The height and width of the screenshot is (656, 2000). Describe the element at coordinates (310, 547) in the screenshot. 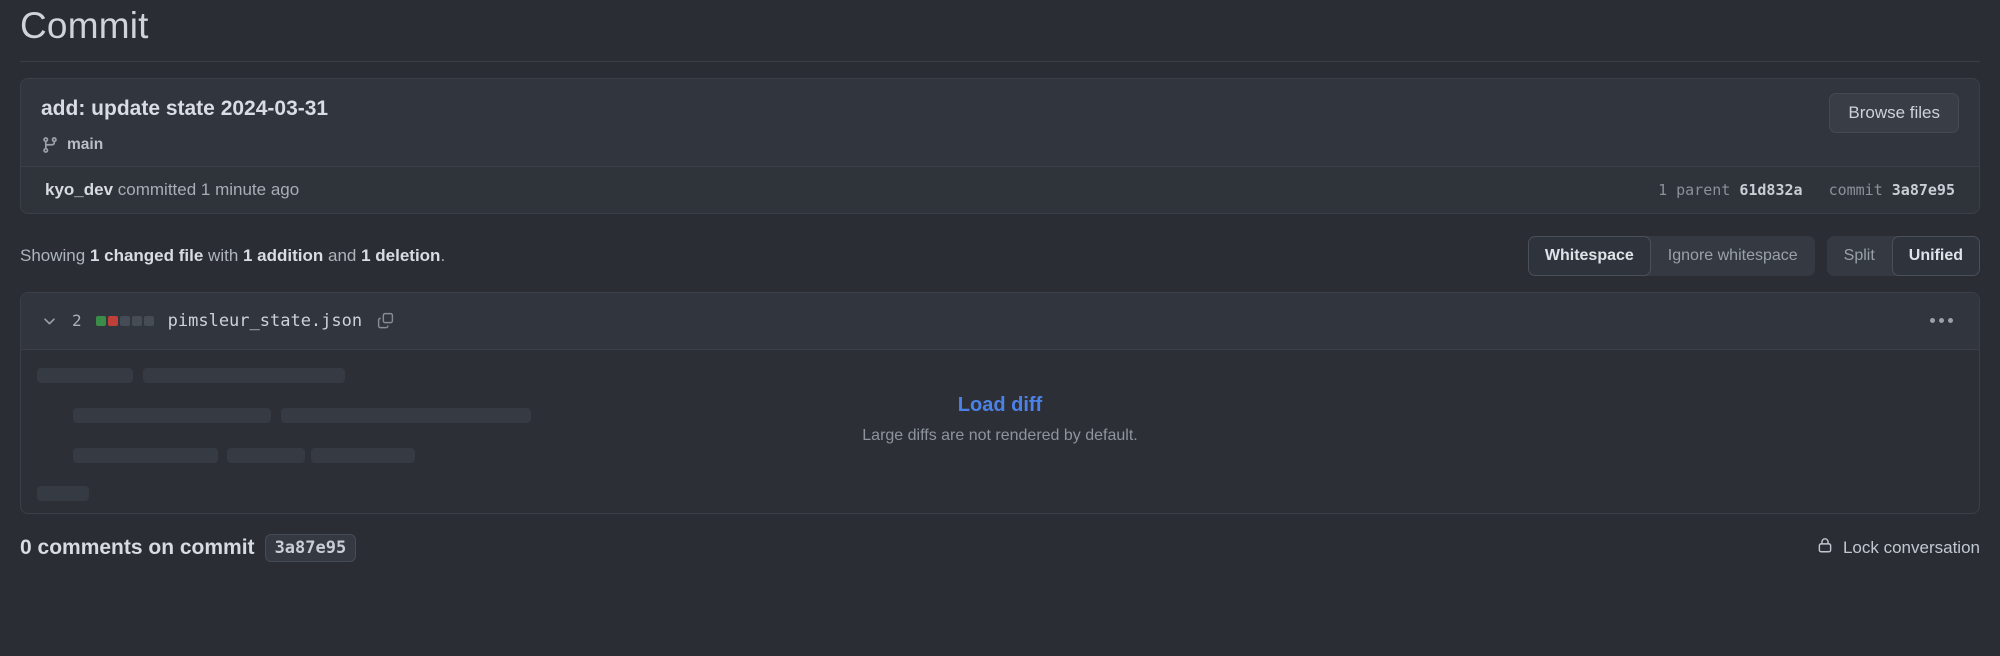

I see `footer-commit-sha: 3a87e95` at that location.